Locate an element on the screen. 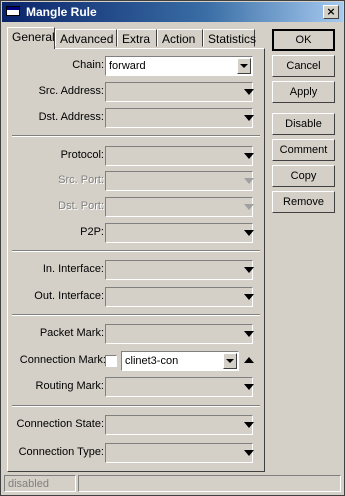 This screenshot has width=345, height=496. dst-port-field is located at coordinates (179, 207).